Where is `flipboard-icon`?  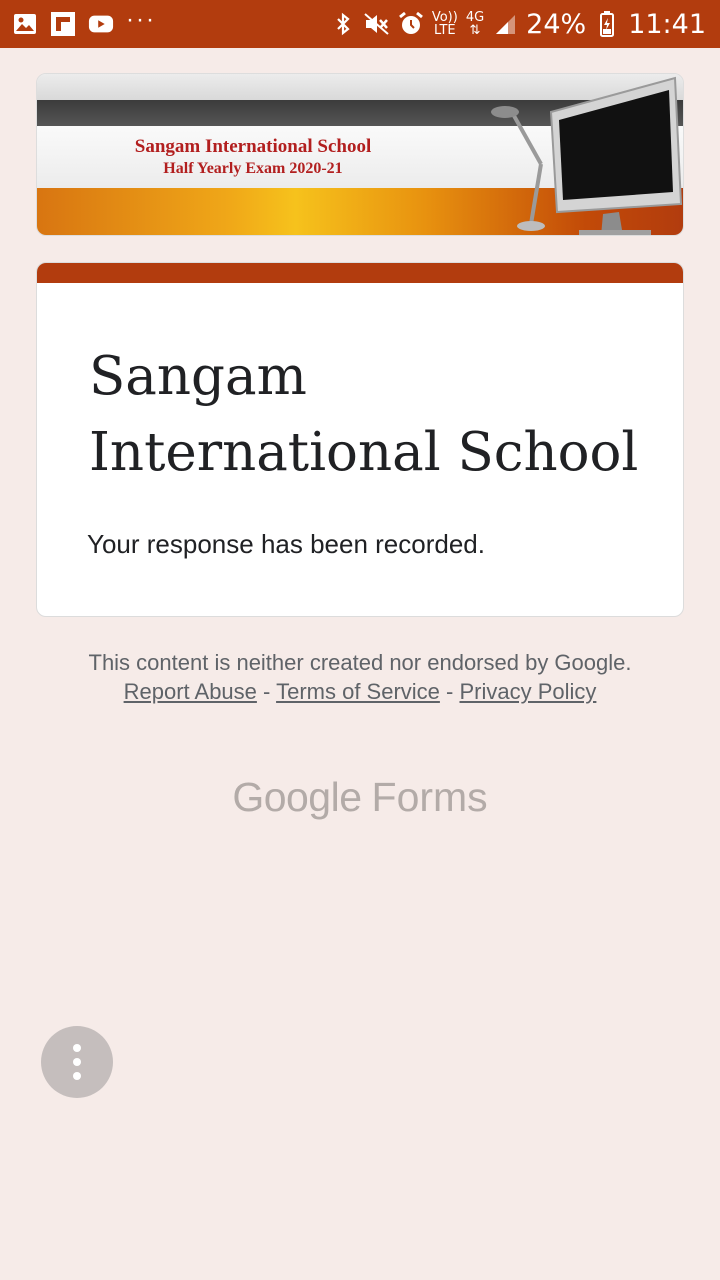 flipboard-icon is located at coordinates (63, 24).